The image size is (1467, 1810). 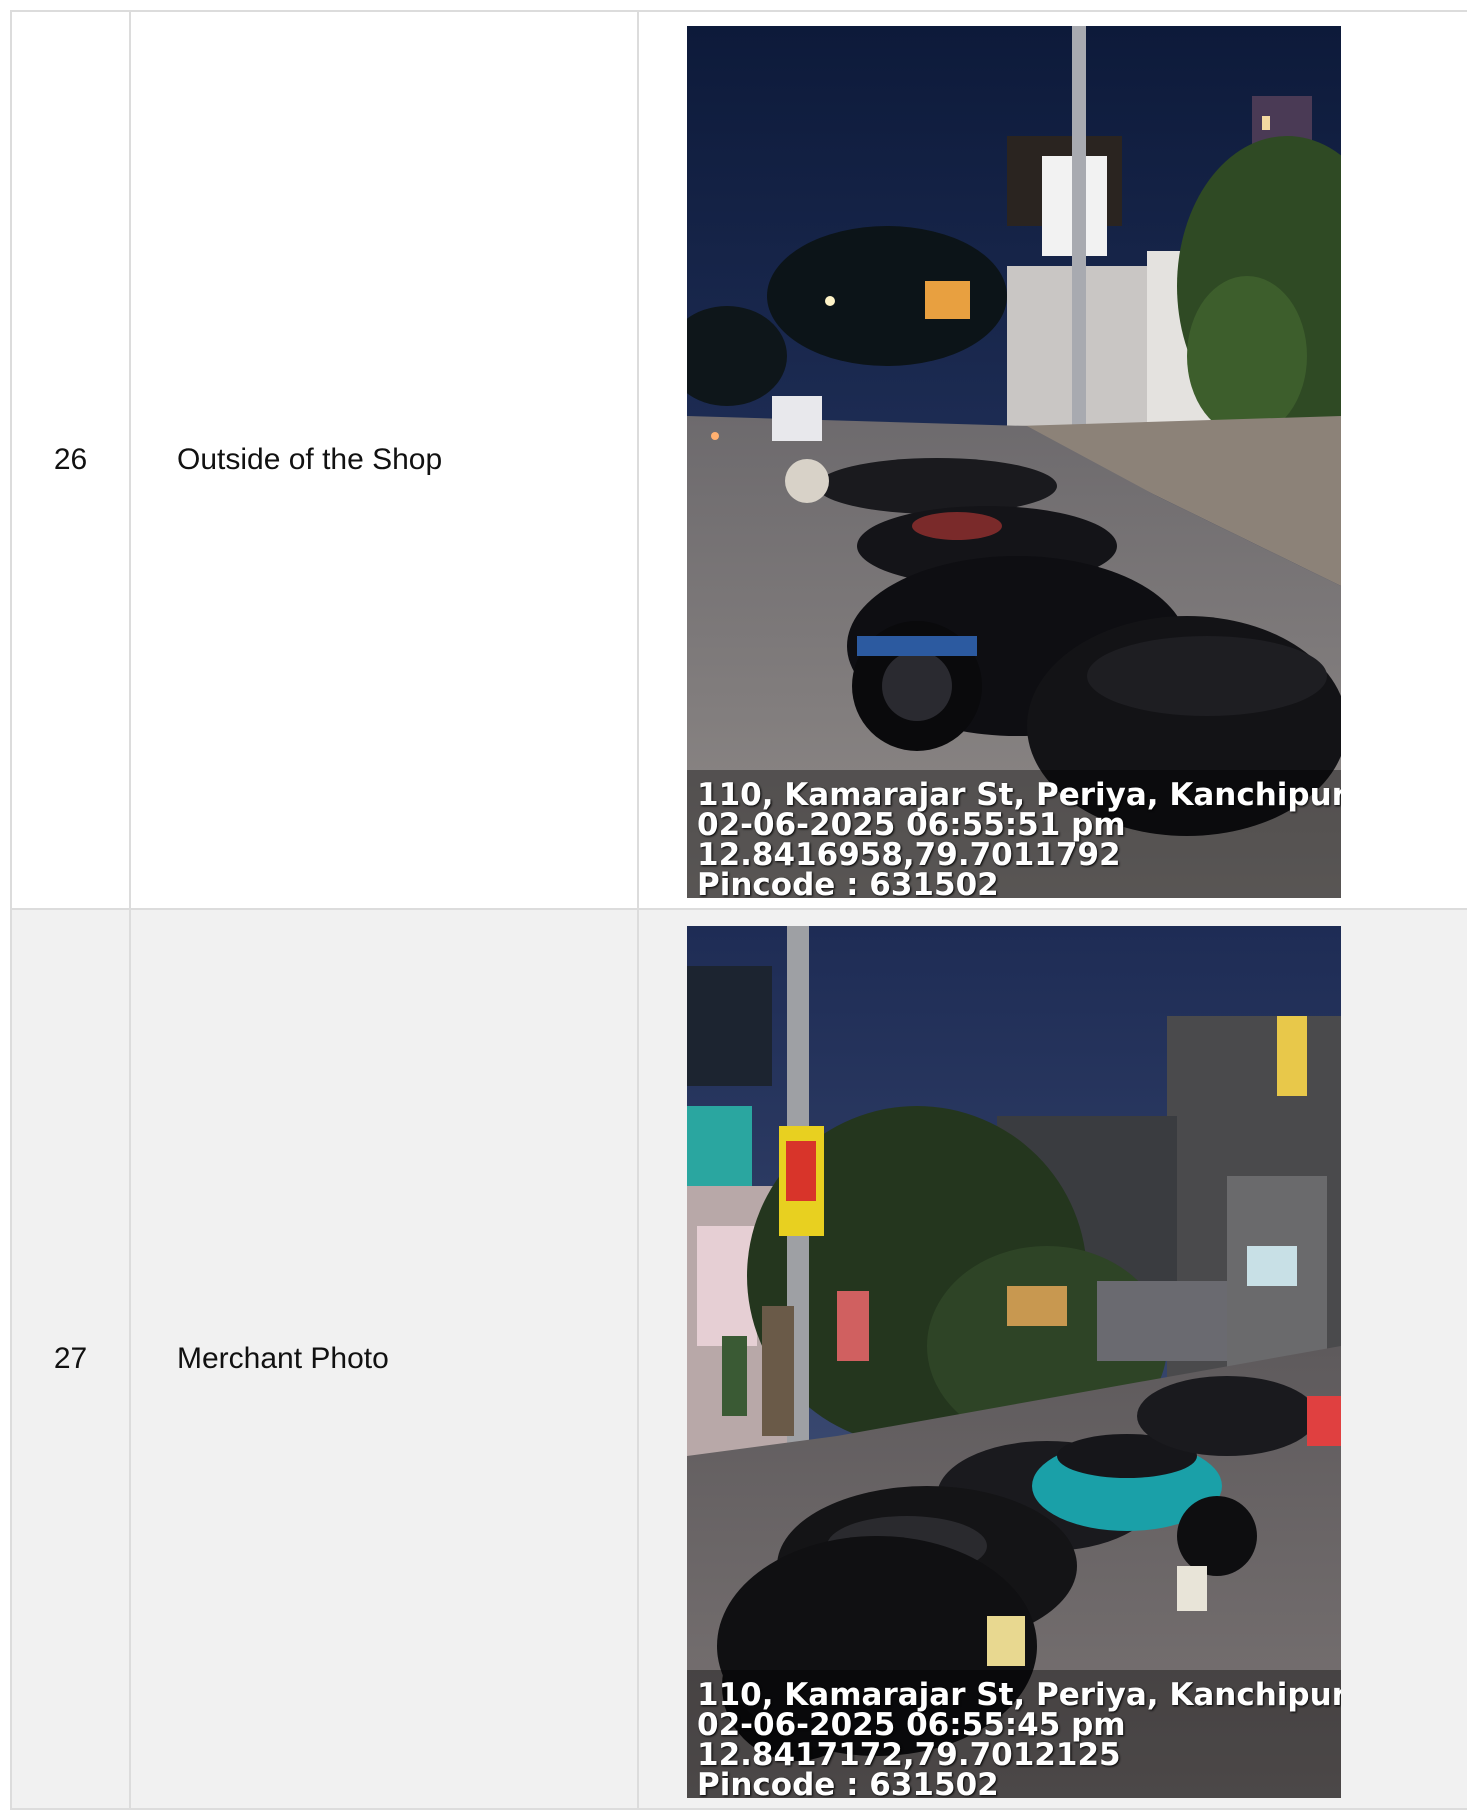 I want to click on row-number-cell: 27, so click(x=70, y=1359).